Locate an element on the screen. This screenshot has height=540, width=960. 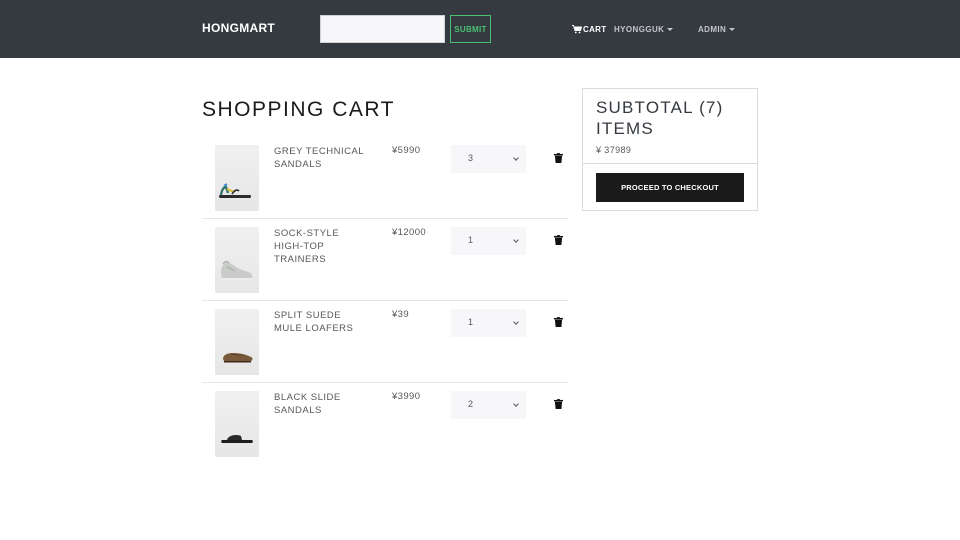
subtotal-amount: ¥ 37989 is located at coordinates (614, 150).